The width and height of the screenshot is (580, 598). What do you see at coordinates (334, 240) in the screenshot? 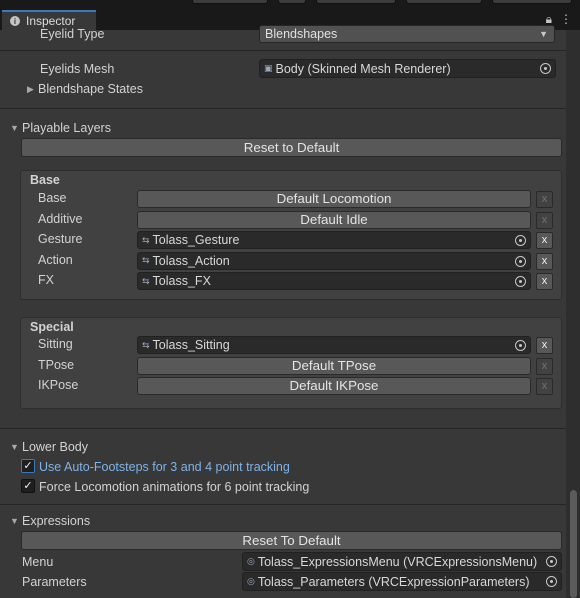
I see `base-layer-gesture-controller-field: ⇆ Tolass_Gesture` at bounding box center [334, 240].